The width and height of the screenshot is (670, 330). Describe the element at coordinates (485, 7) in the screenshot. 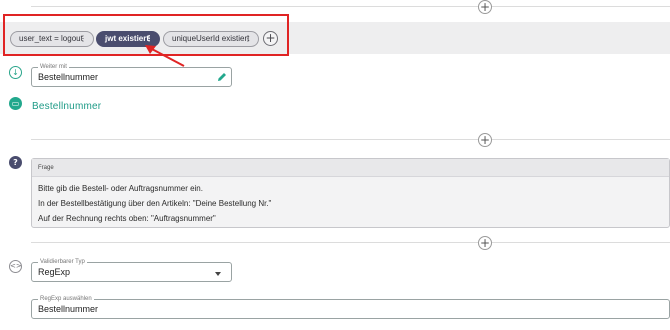

I see `add-step-button-top: +` at that location.